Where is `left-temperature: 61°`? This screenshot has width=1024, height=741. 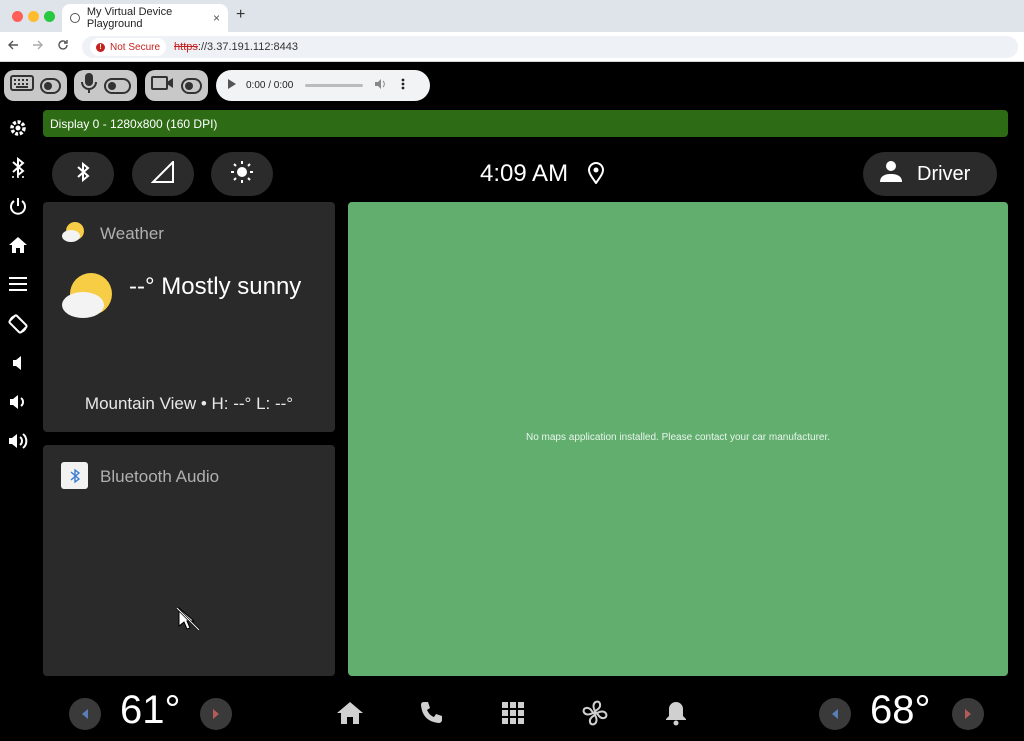 left-temperature: 61° is located at coordinates (150, 710).